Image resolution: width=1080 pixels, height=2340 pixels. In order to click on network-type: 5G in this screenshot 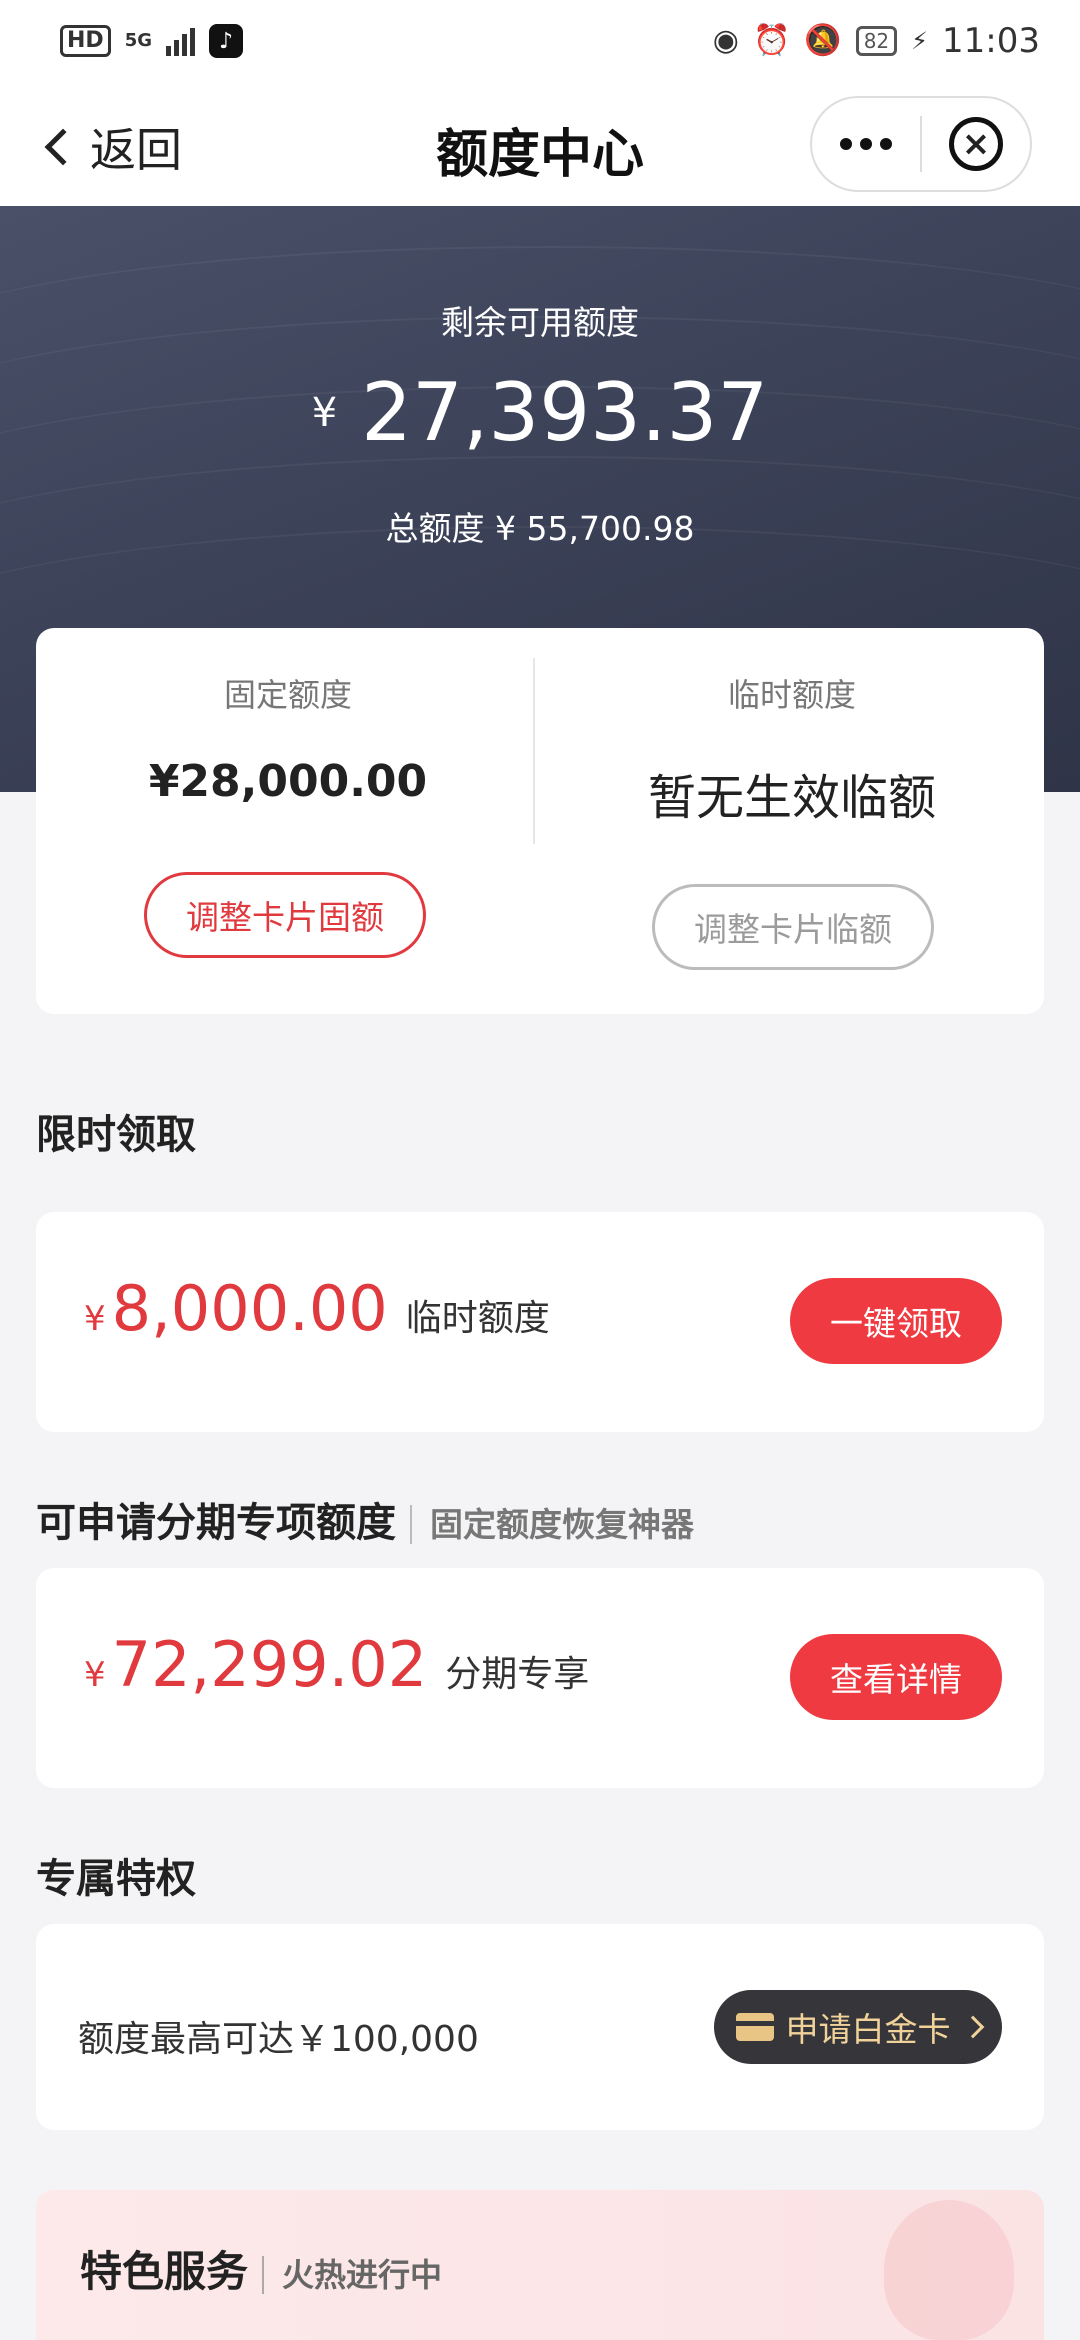, I will do `click(138, 40)`.